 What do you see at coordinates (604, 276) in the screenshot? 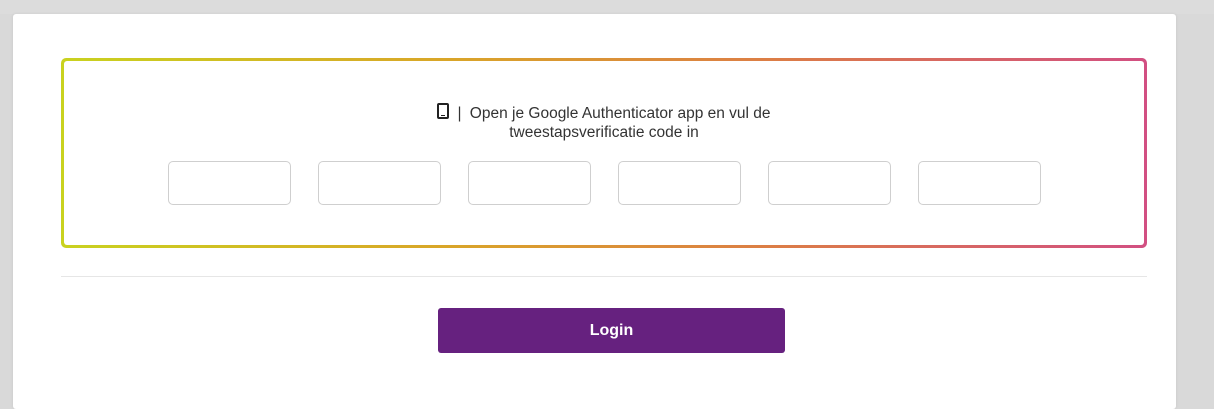
I see `divider` at bounding box center [604, 276].